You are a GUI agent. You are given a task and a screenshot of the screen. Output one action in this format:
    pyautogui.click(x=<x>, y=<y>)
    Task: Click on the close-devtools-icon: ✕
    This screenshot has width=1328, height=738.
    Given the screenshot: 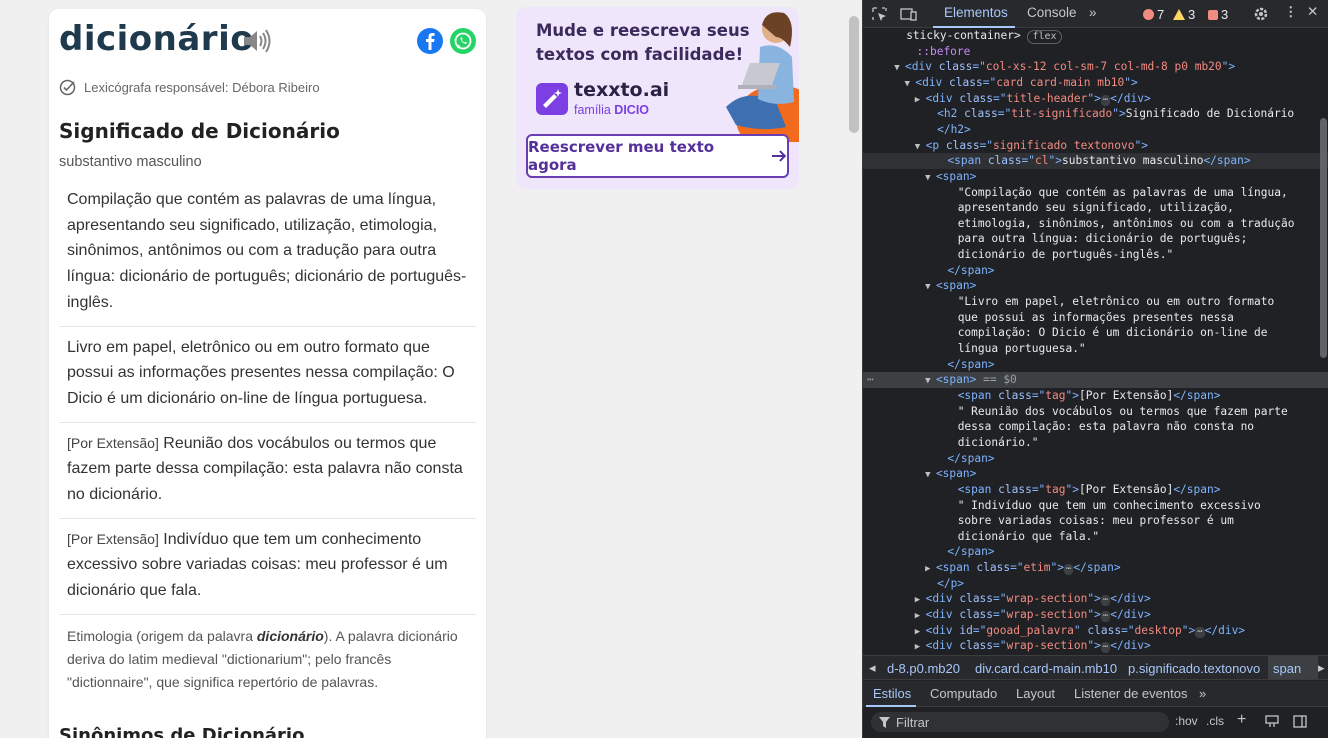 What is the action you would take?
    pyautogui.click(x=1312, y=12)
    